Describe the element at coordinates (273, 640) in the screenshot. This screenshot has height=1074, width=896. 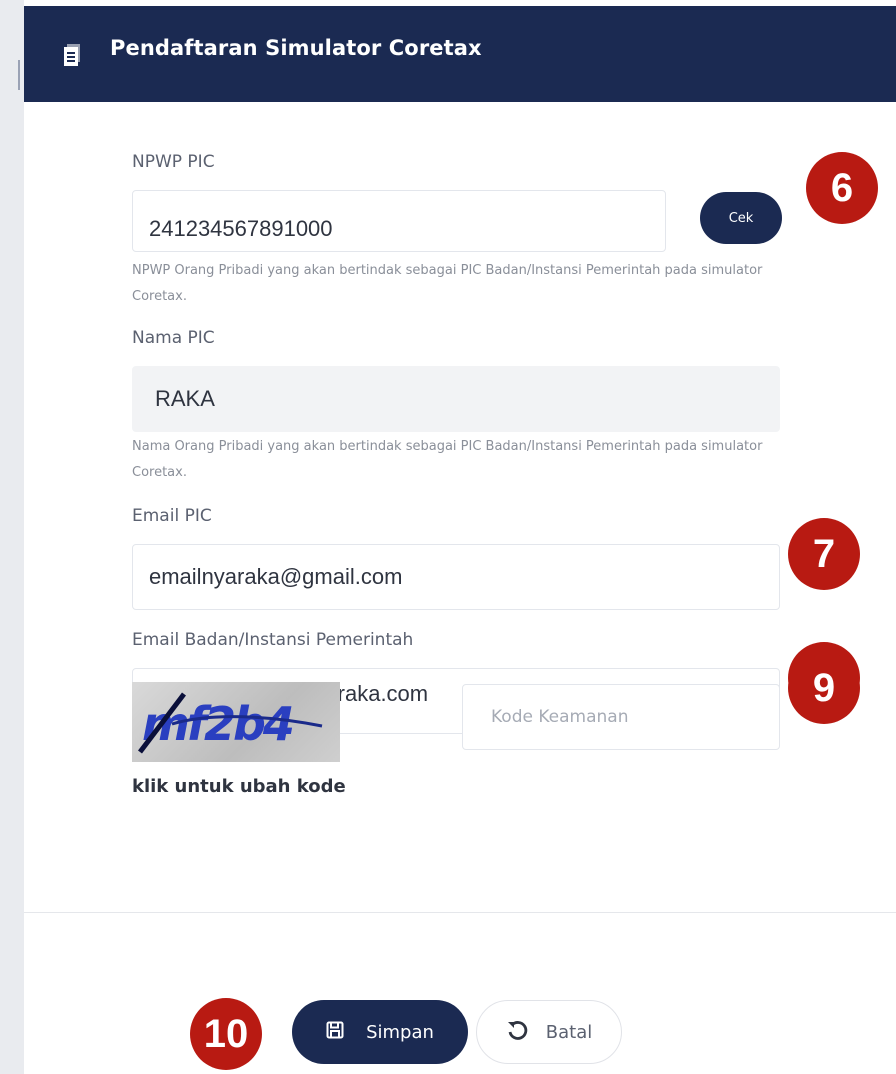
I see `email-badan-label: Email Badan/Instansi Pemerintah` at that location.